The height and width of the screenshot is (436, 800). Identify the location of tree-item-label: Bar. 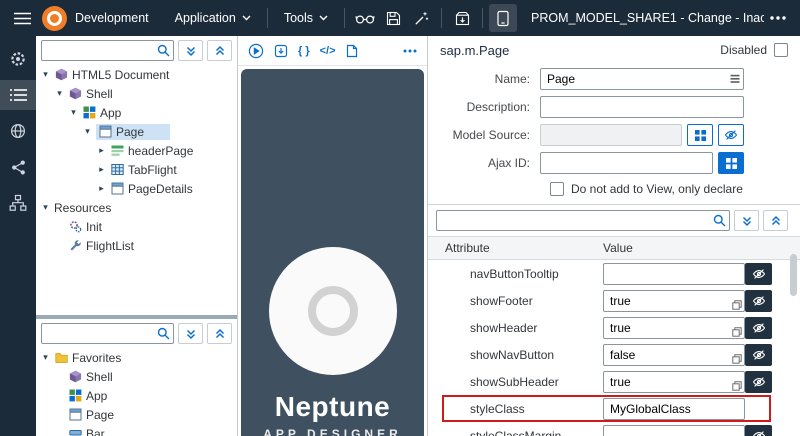
(95, 431).